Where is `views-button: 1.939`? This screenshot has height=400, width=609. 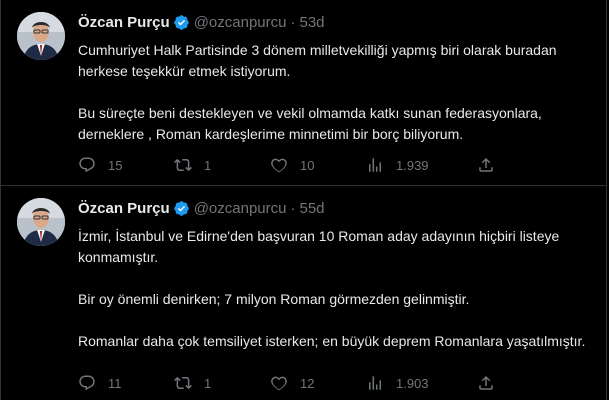
views-button: 1.939 is located at coordinates (397, 165).